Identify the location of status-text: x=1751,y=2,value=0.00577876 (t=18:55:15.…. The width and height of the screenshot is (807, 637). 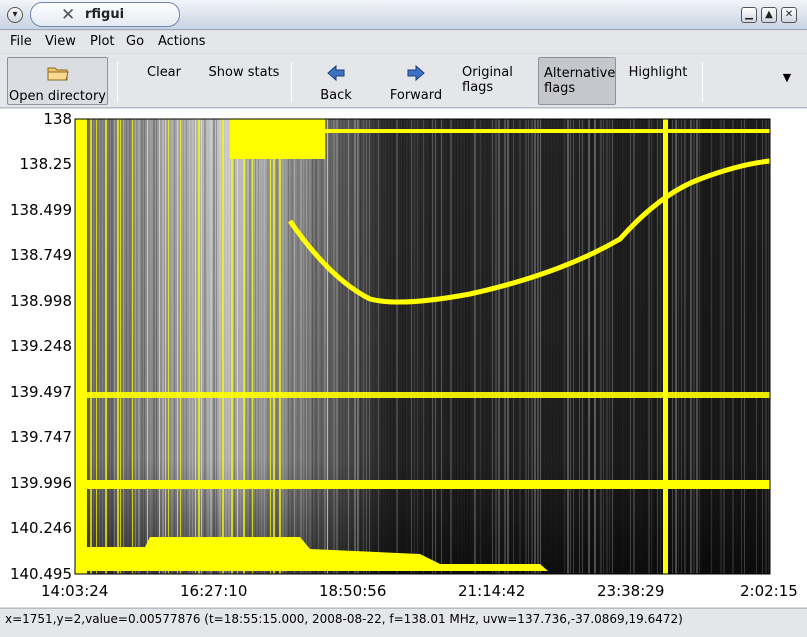
(344, 619).